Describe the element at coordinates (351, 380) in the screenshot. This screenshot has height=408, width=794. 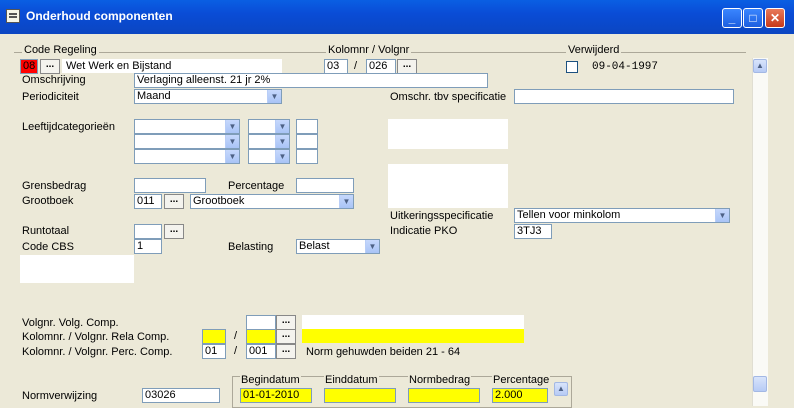
I see `grid-header-eind: Einddatum` at that location.